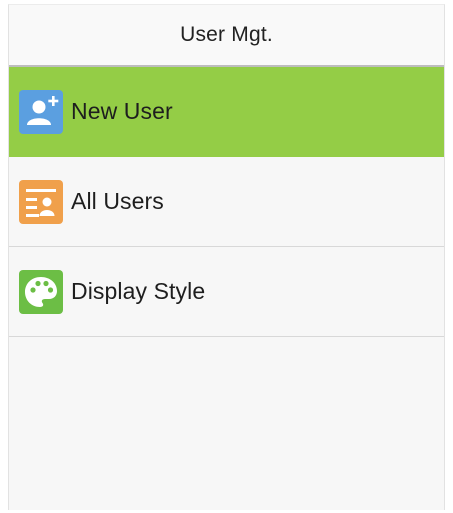  What do you see at coordinates (41, 111) in the screenshot?
I see `add-user-icon` at bounding box center [41, 111].